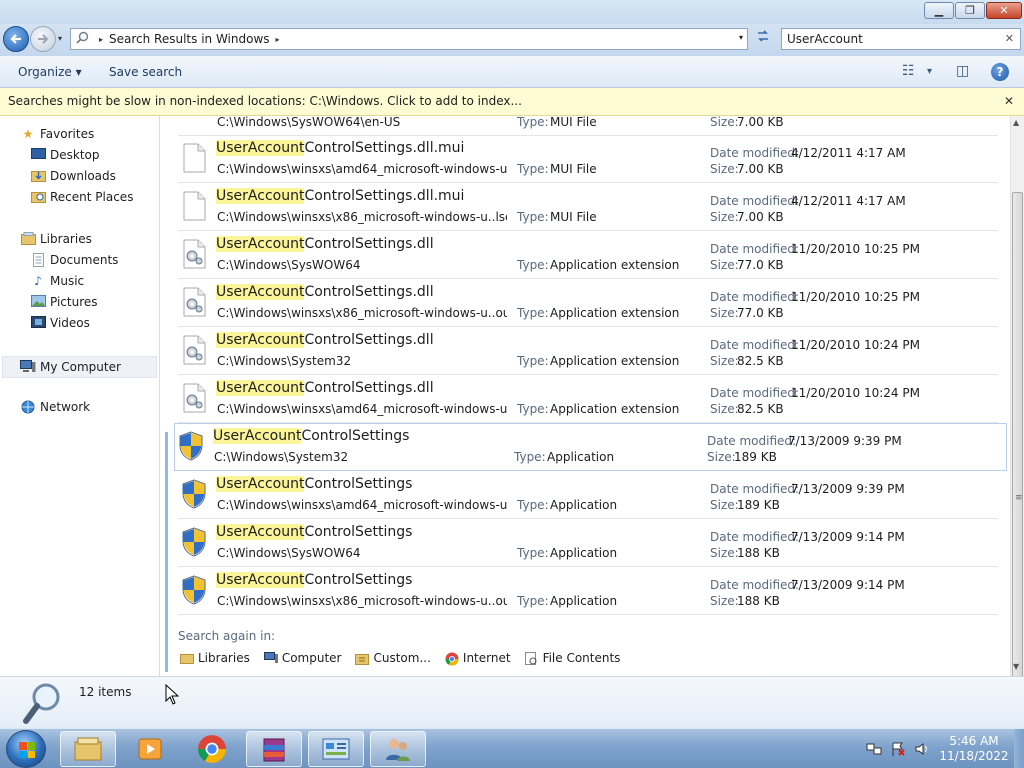  I want to click on nav-downloads: Downloads, so click(73, 176).